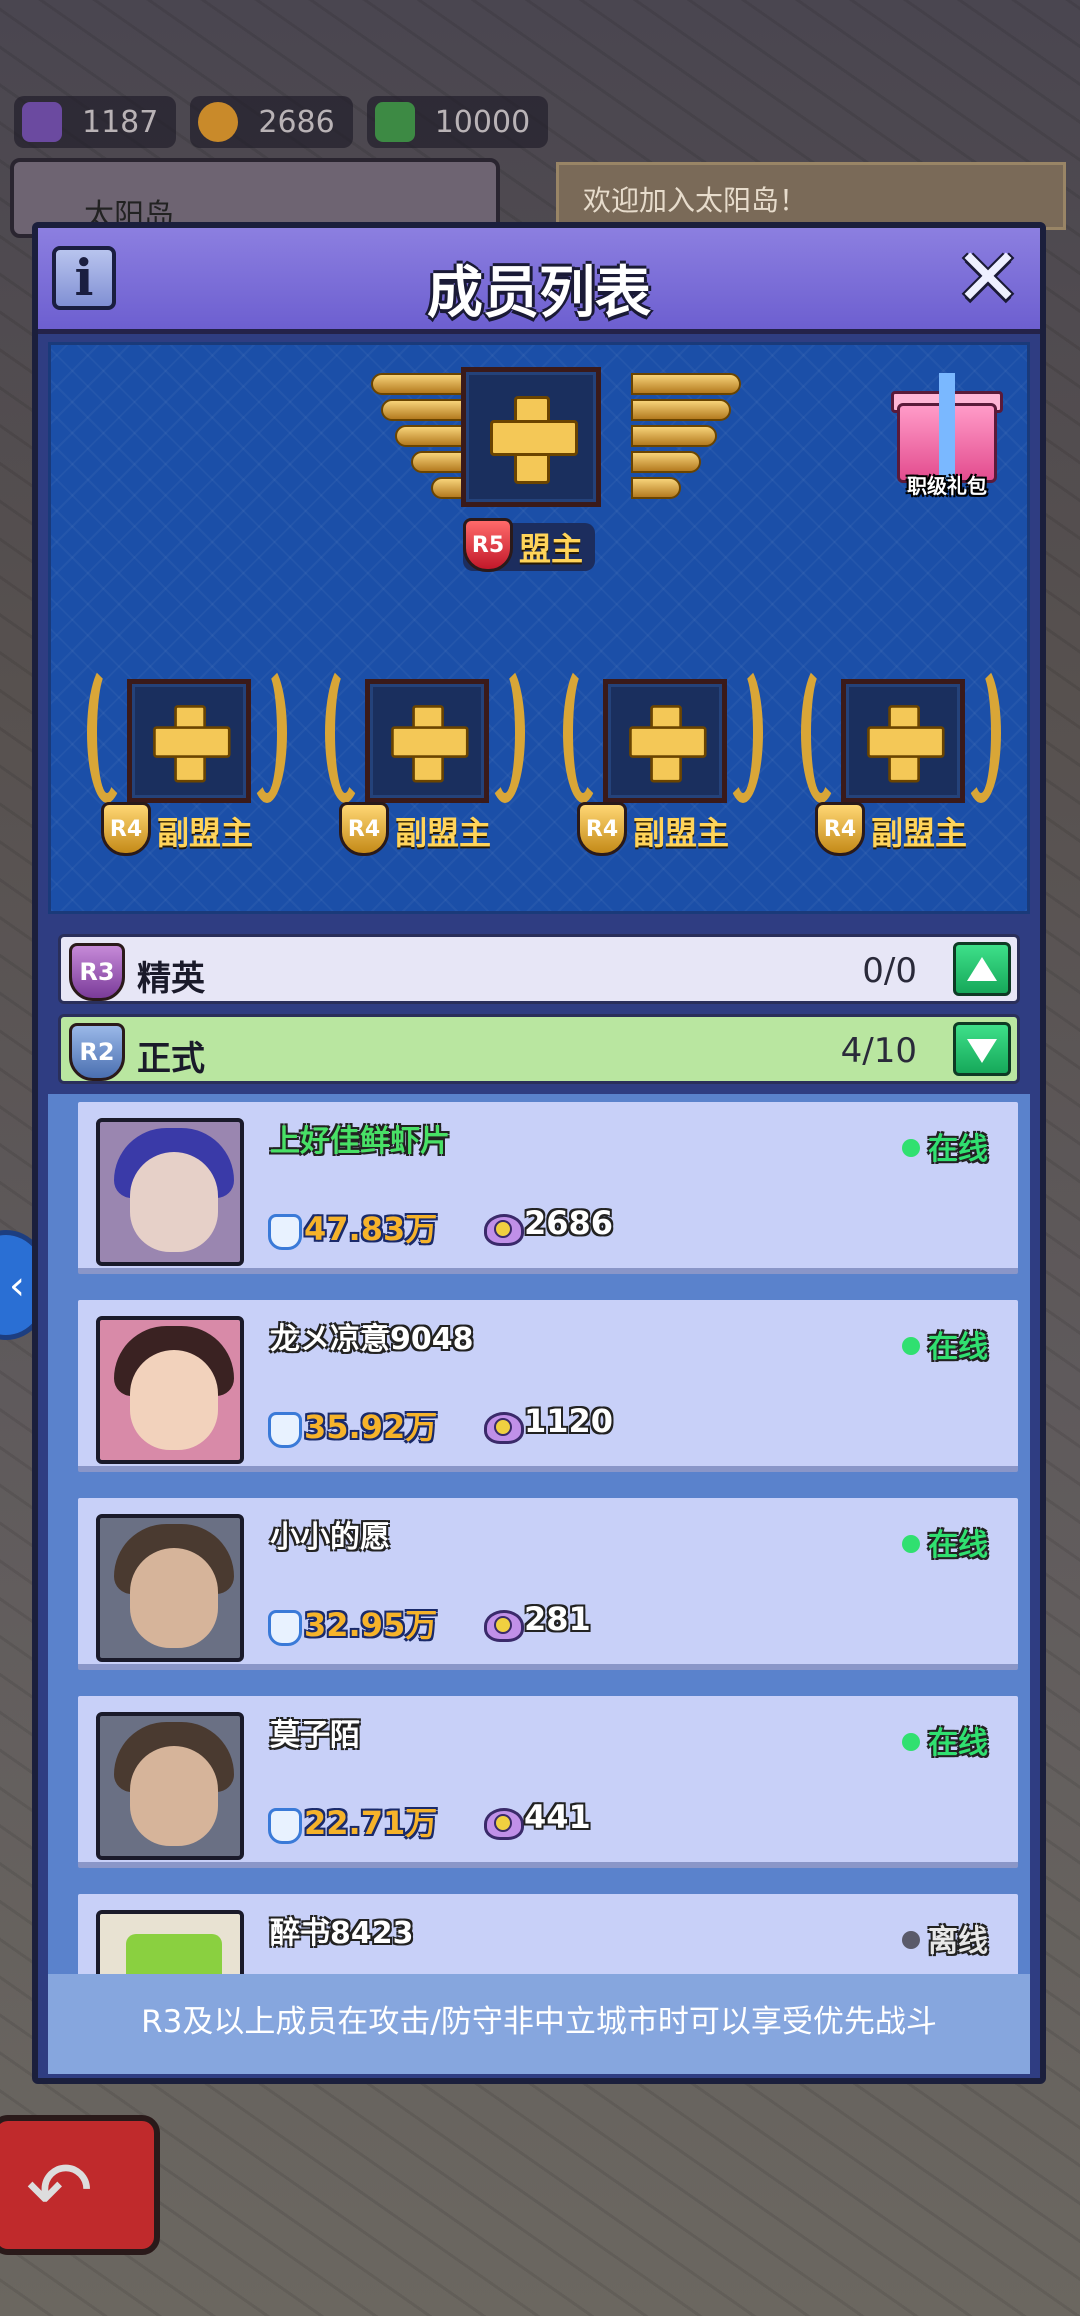 The height and width of the screenshot is (2316, 1080). I want to click on welcome-banner: 欢迎加入太阳岛！, so click(811, 196).